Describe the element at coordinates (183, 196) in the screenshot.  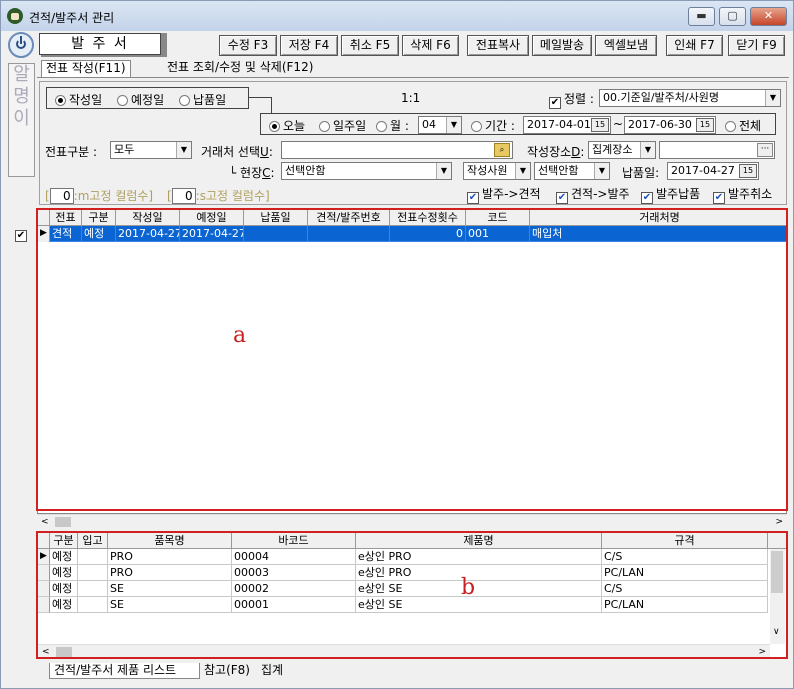
I see `s-fixed-input: 0` at that location.